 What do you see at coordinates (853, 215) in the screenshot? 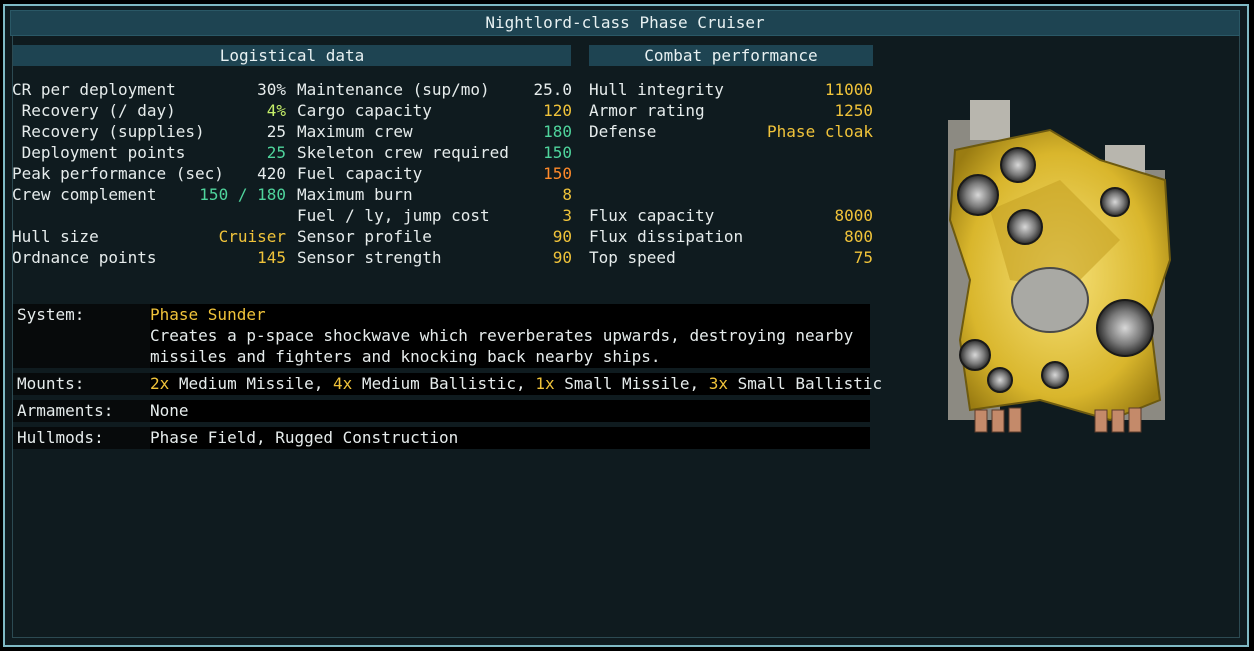
I see `combat-stat-value: 8000` at bounding box center [853, 215].